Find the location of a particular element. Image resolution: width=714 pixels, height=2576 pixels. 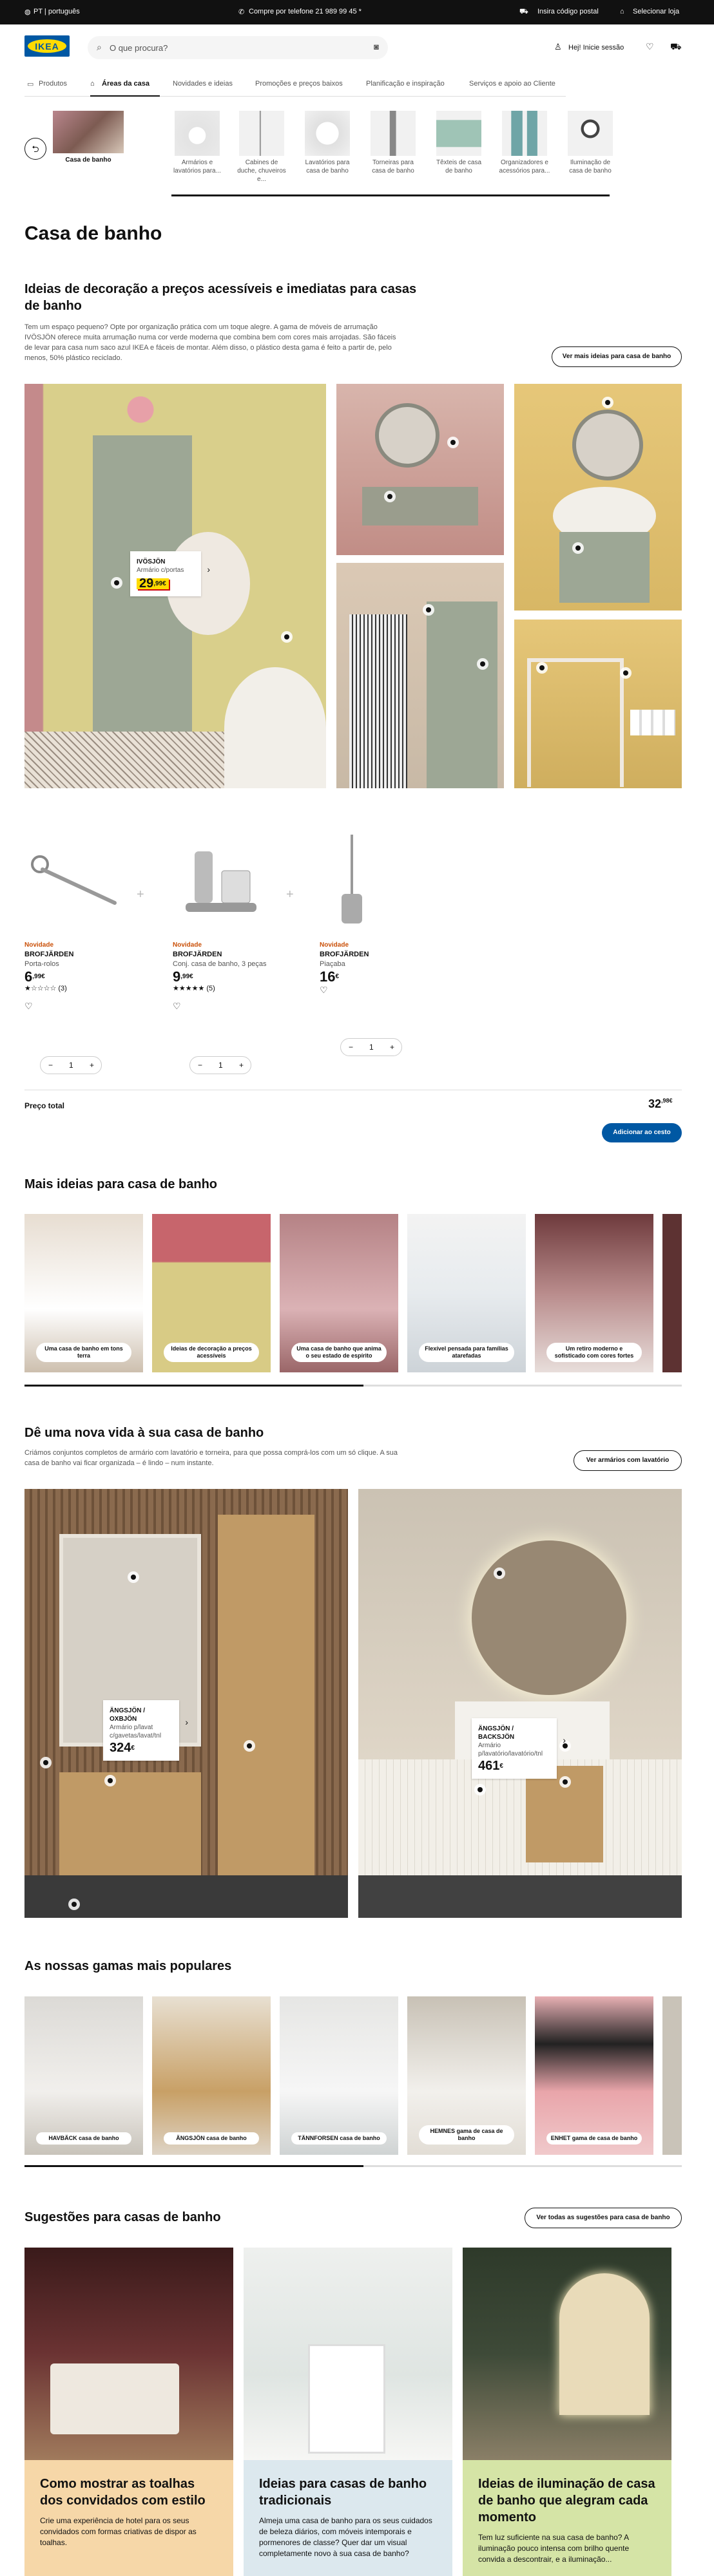

range-card: ÄNGSJÖN casa de banho is located at coordinates (212, 2075).